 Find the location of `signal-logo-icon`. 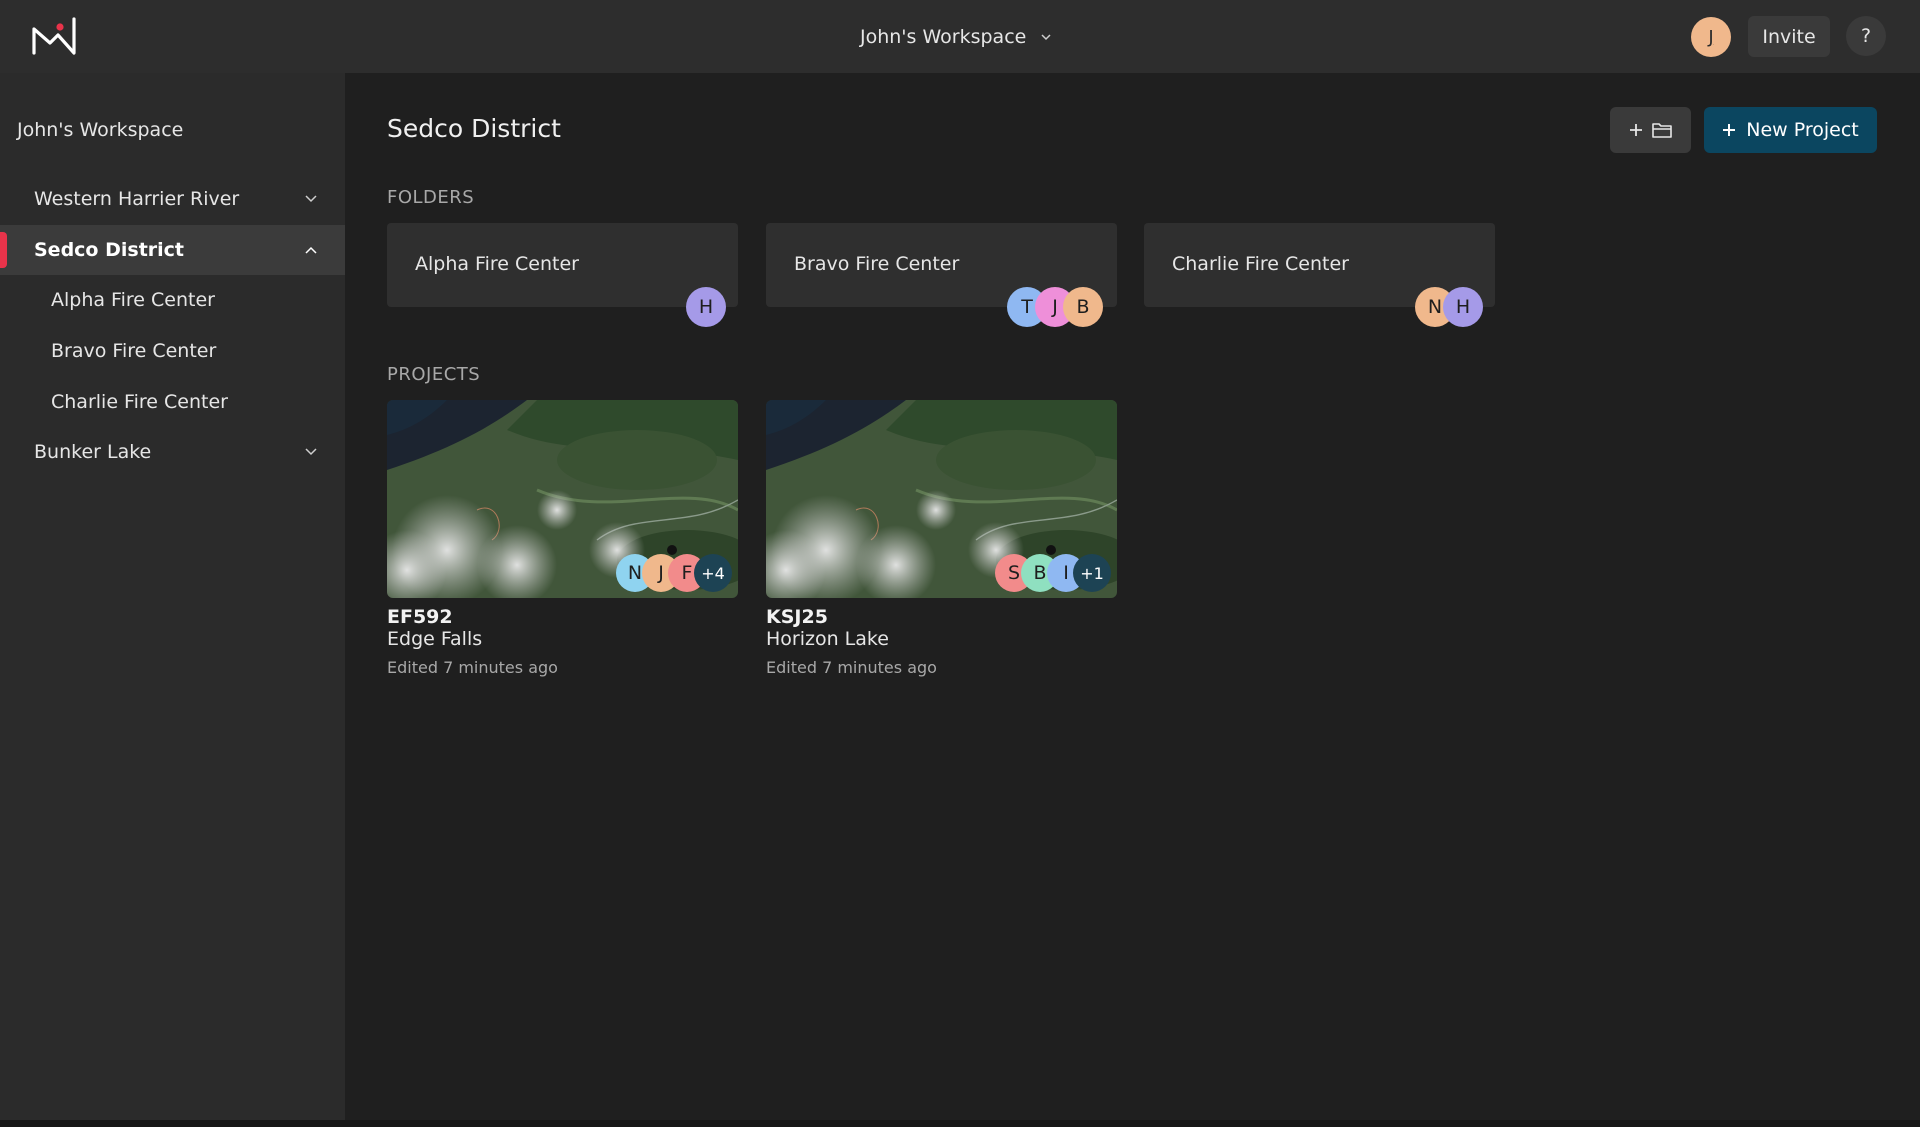

signal-logo-icon is located at coordinates (54, 36).